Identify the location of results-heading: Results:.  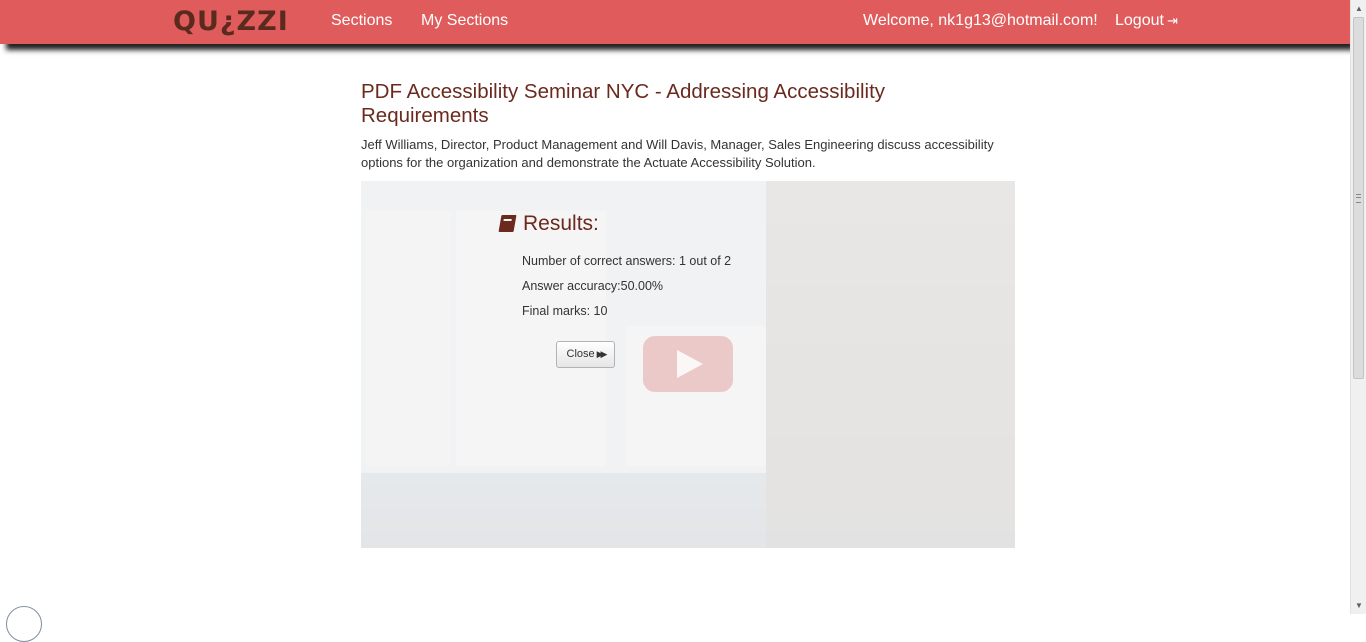
(548, 224).